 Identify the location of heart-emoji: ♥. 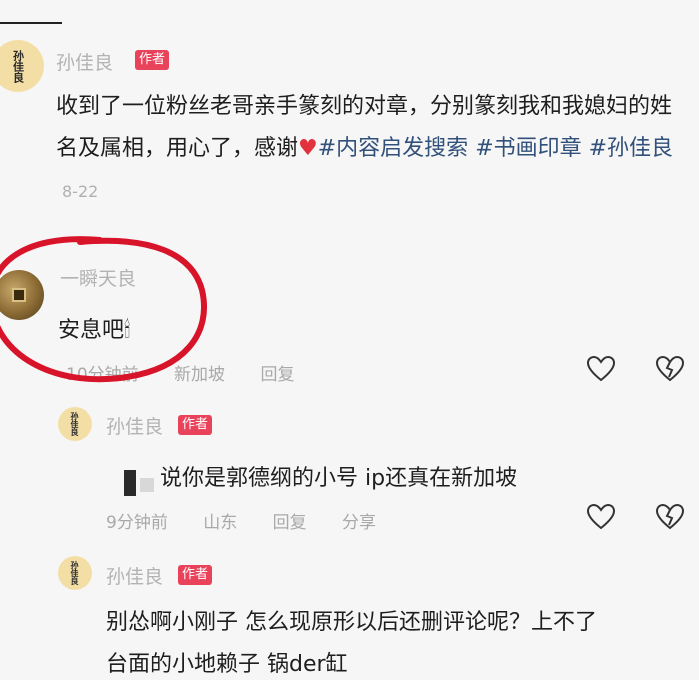
(308, 148).